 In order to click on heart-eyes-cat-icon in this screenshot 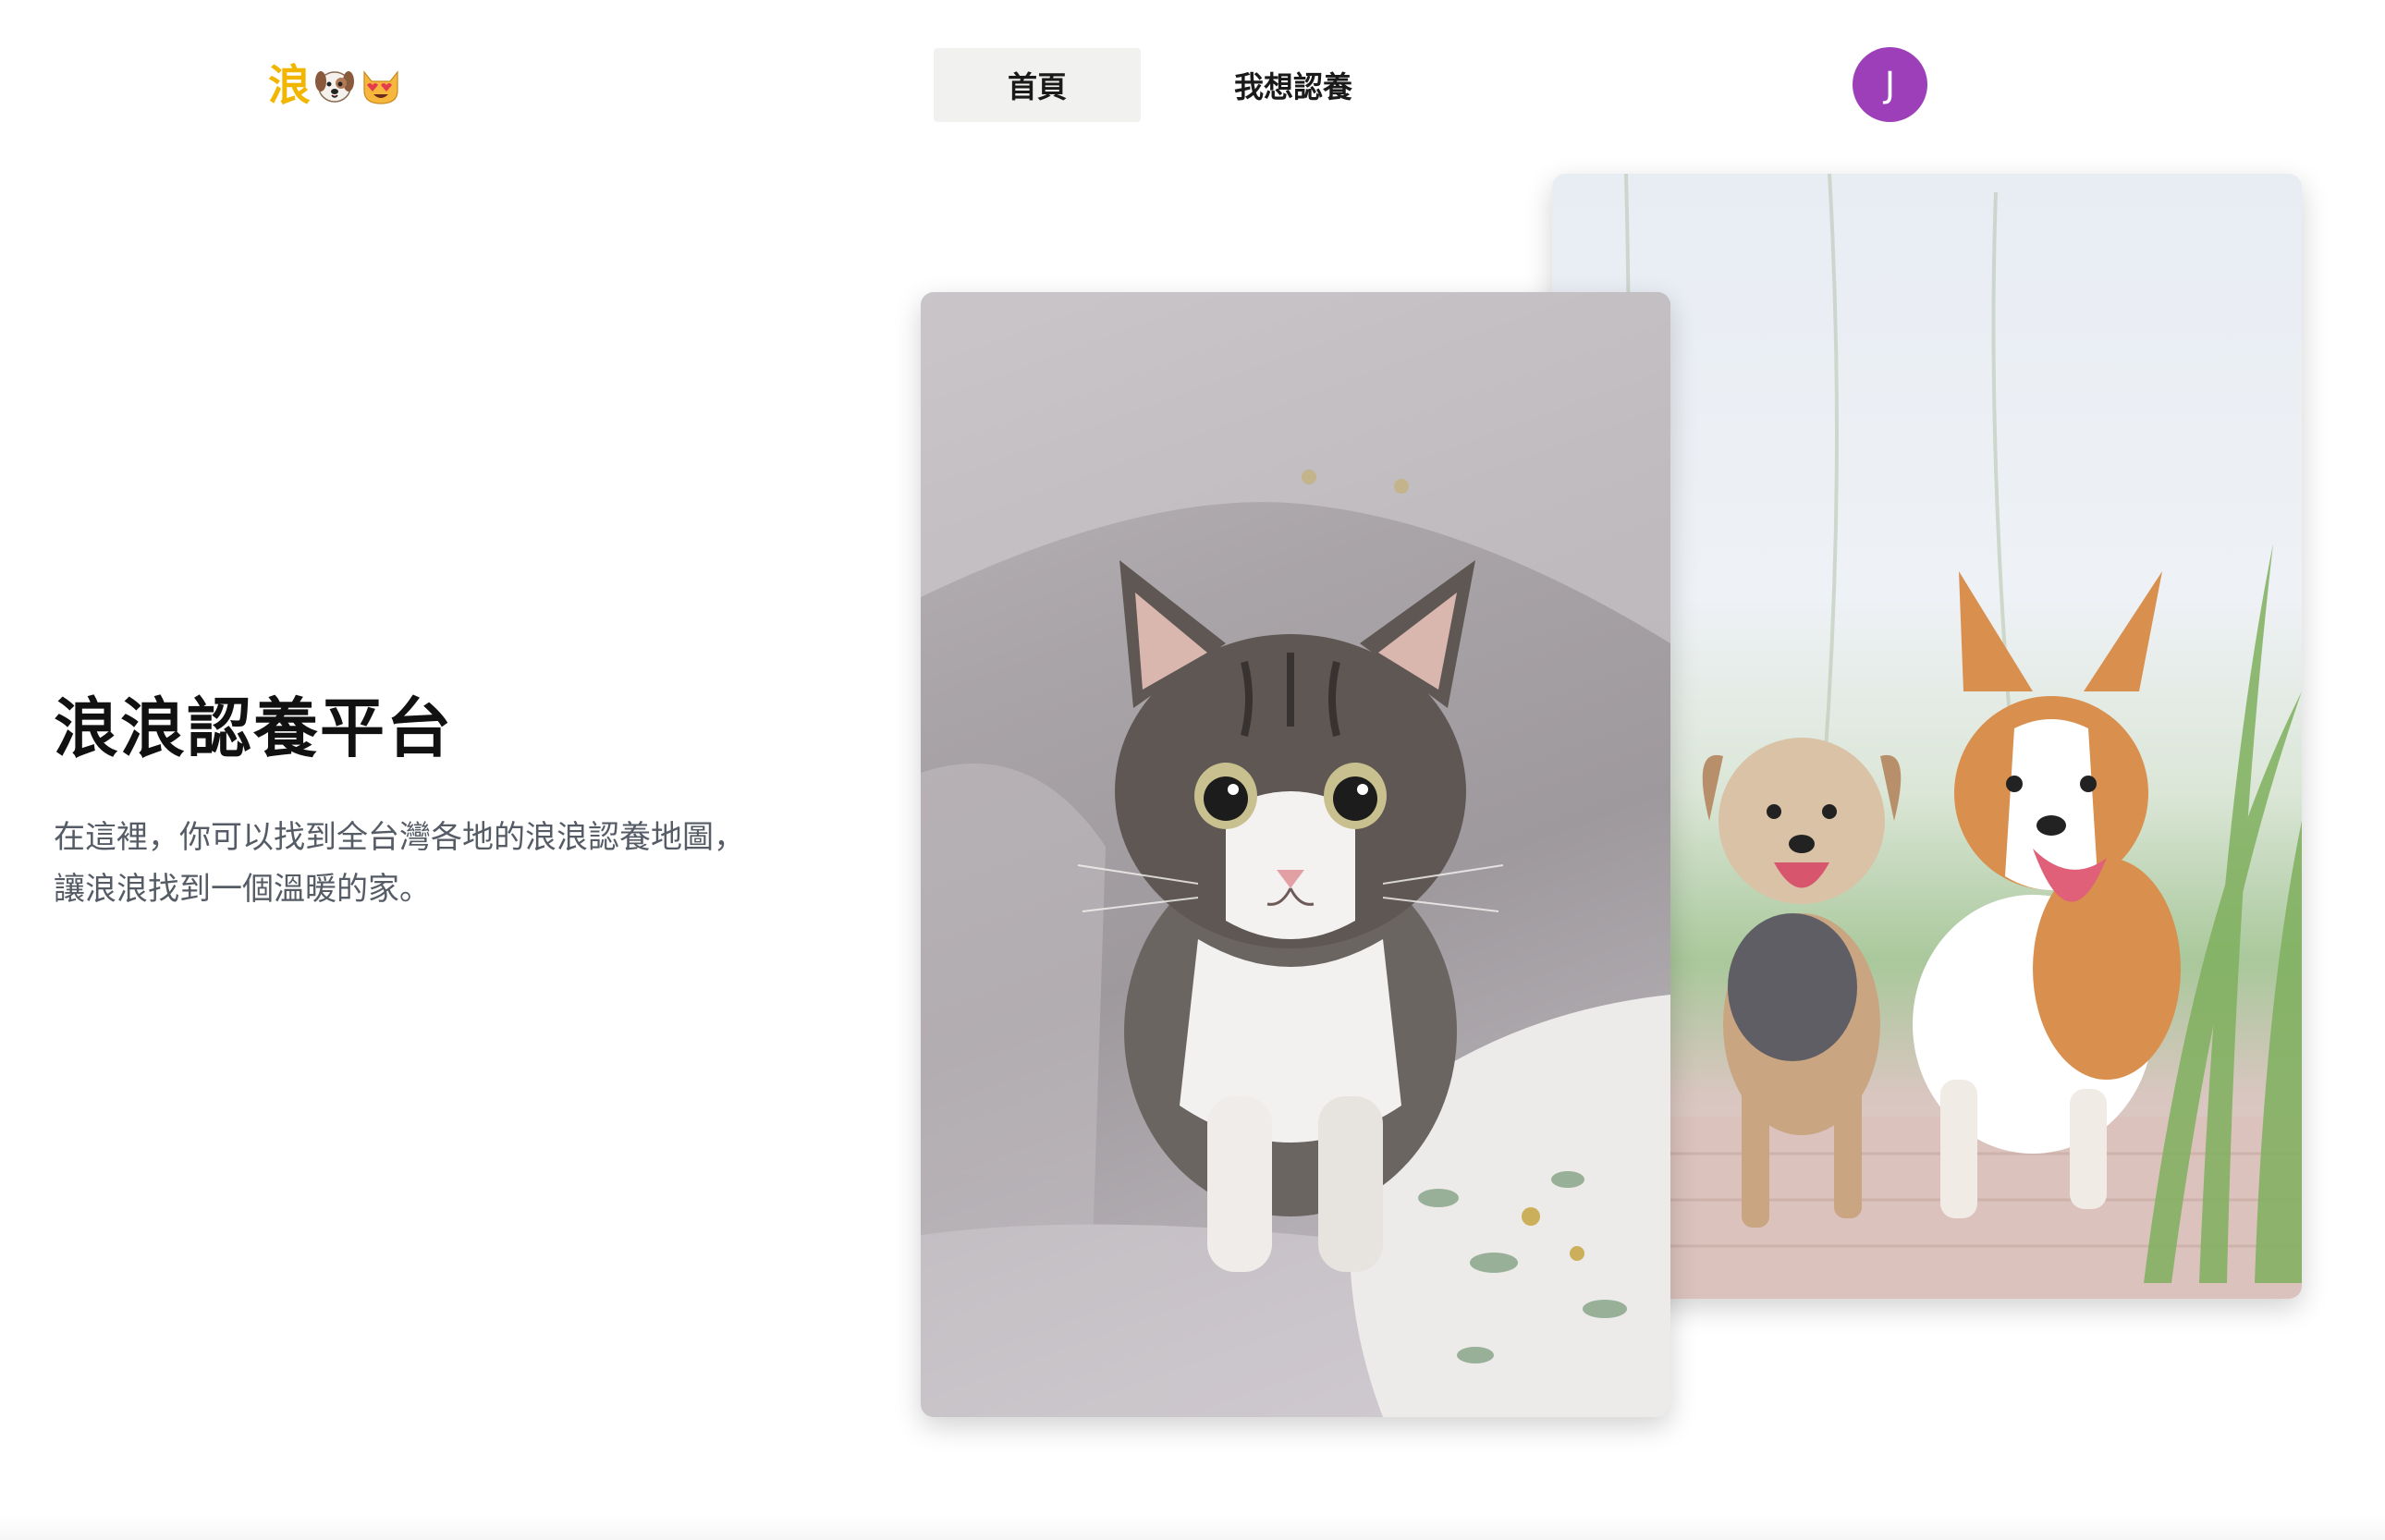, I will do `click(381, 85)`.